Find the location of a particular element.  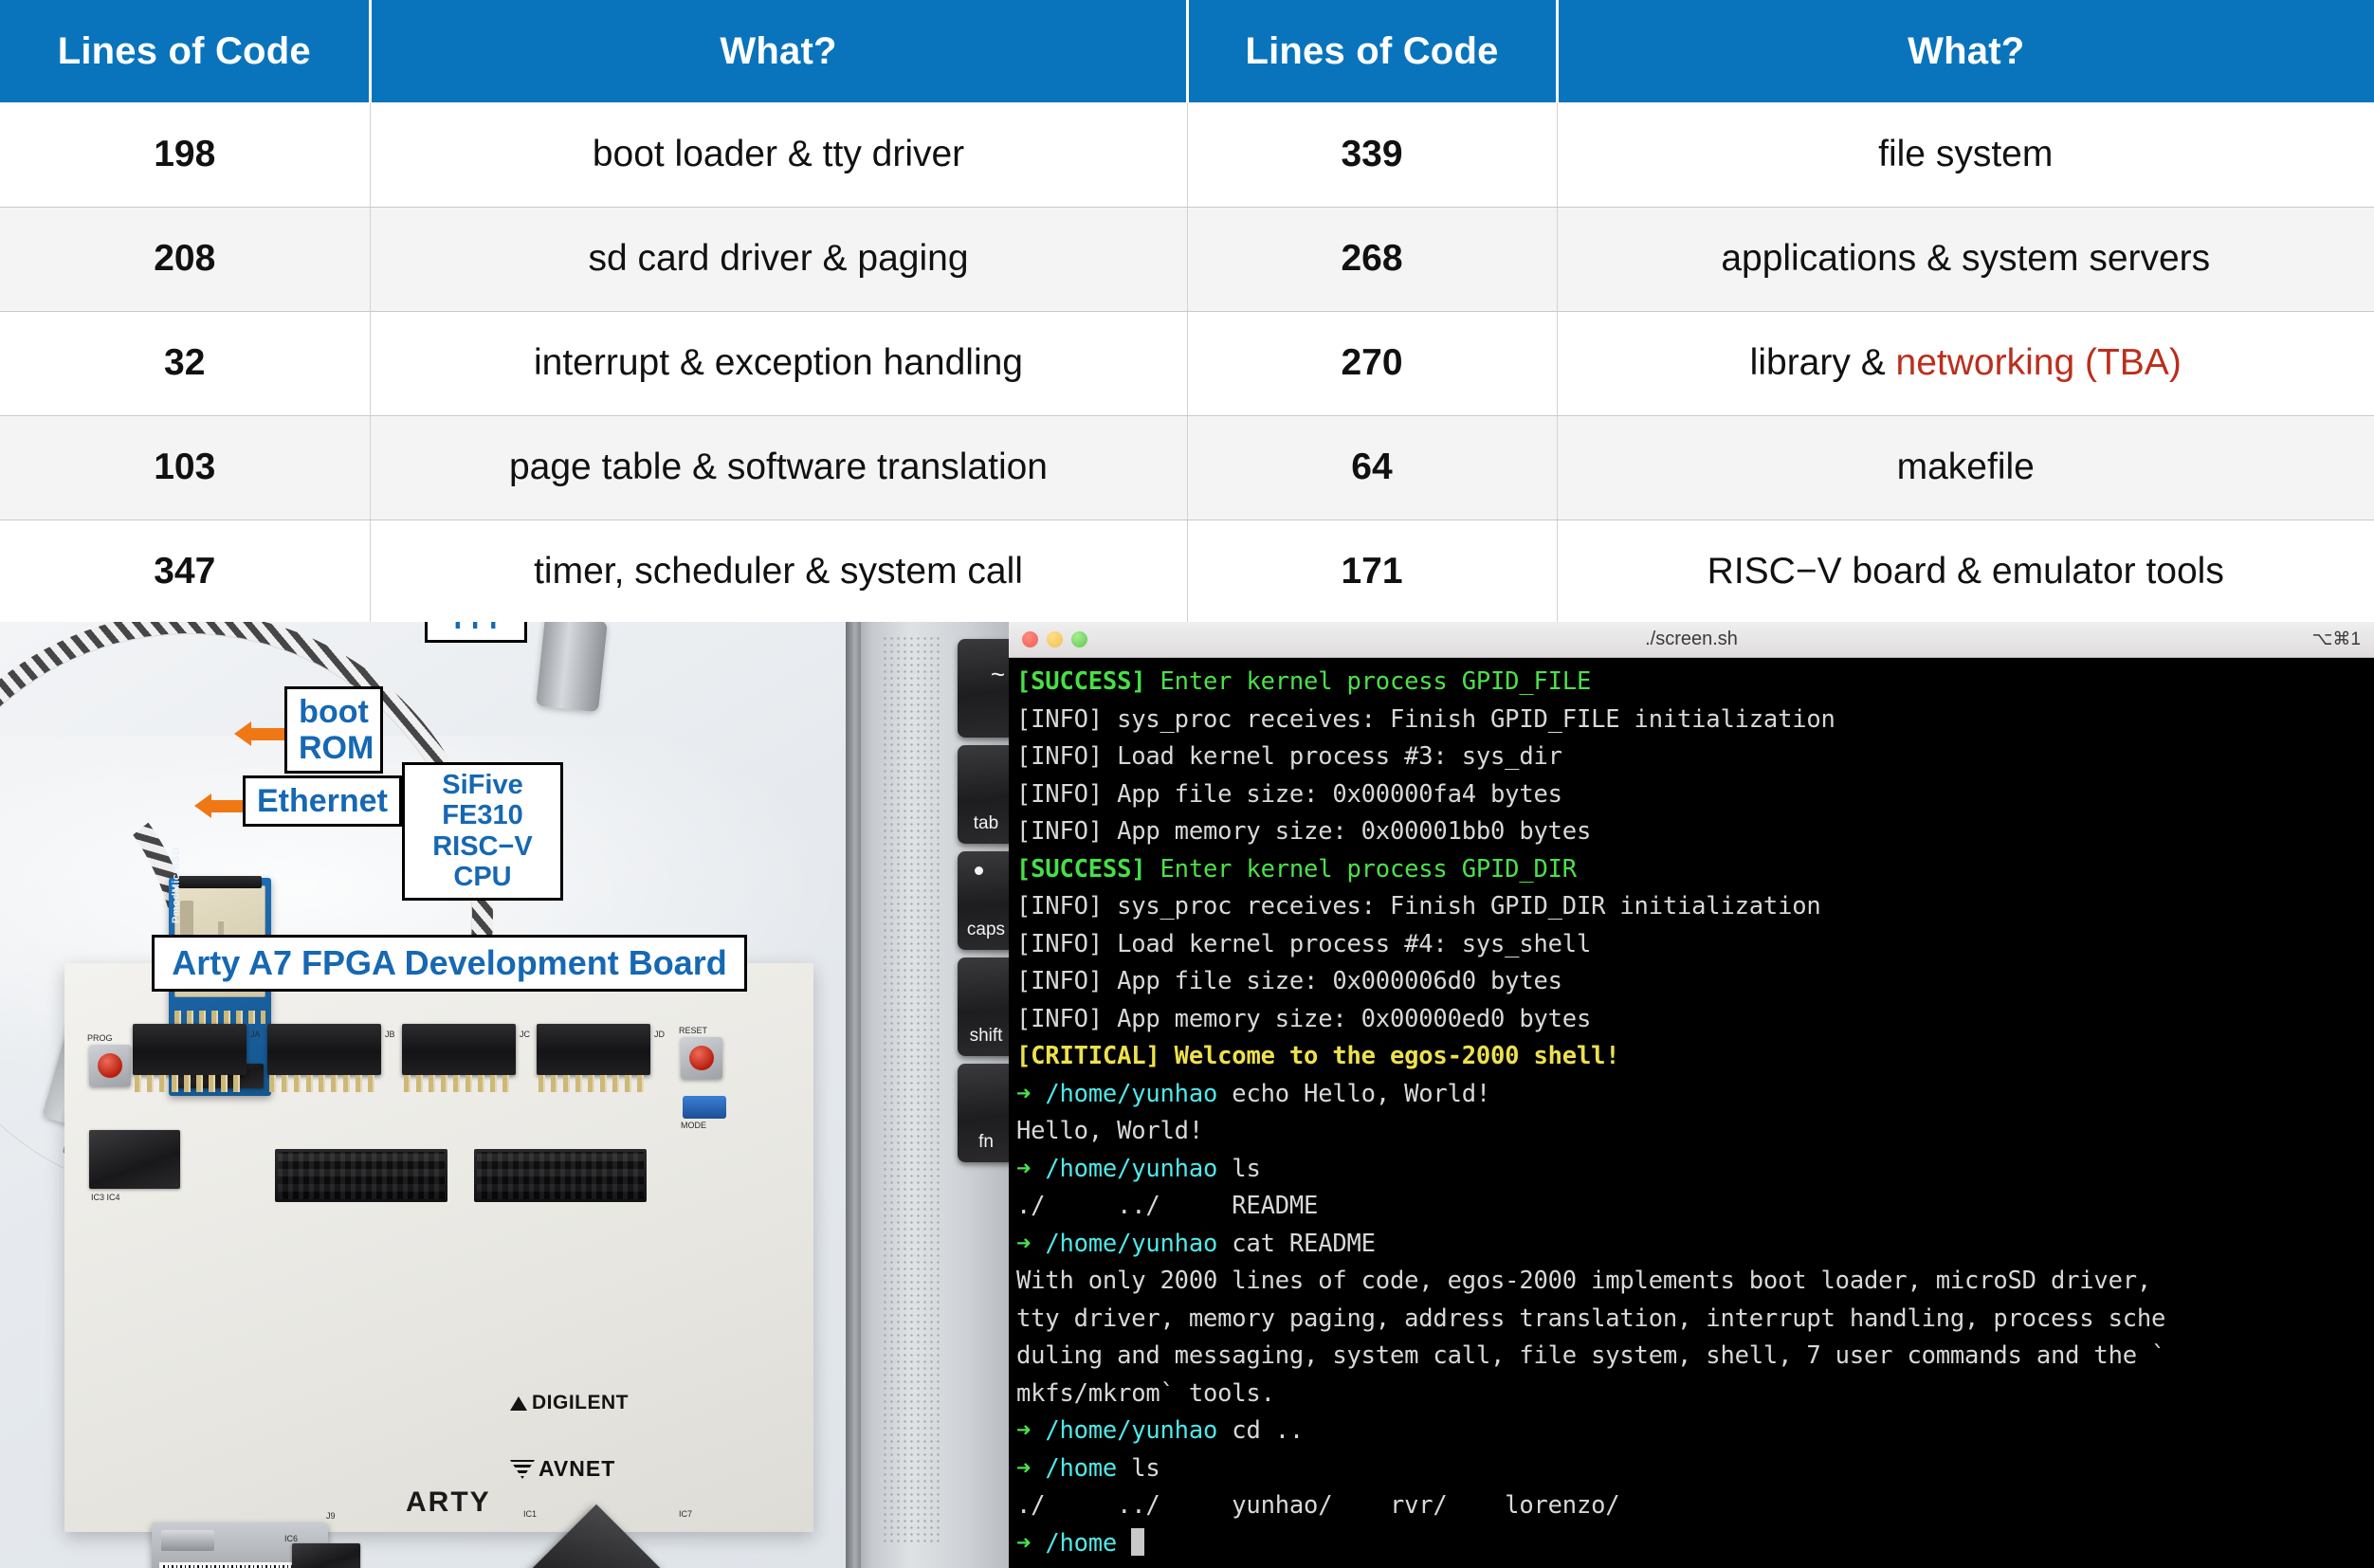

usb-c-connector-top is located at coordinates (572, 667).